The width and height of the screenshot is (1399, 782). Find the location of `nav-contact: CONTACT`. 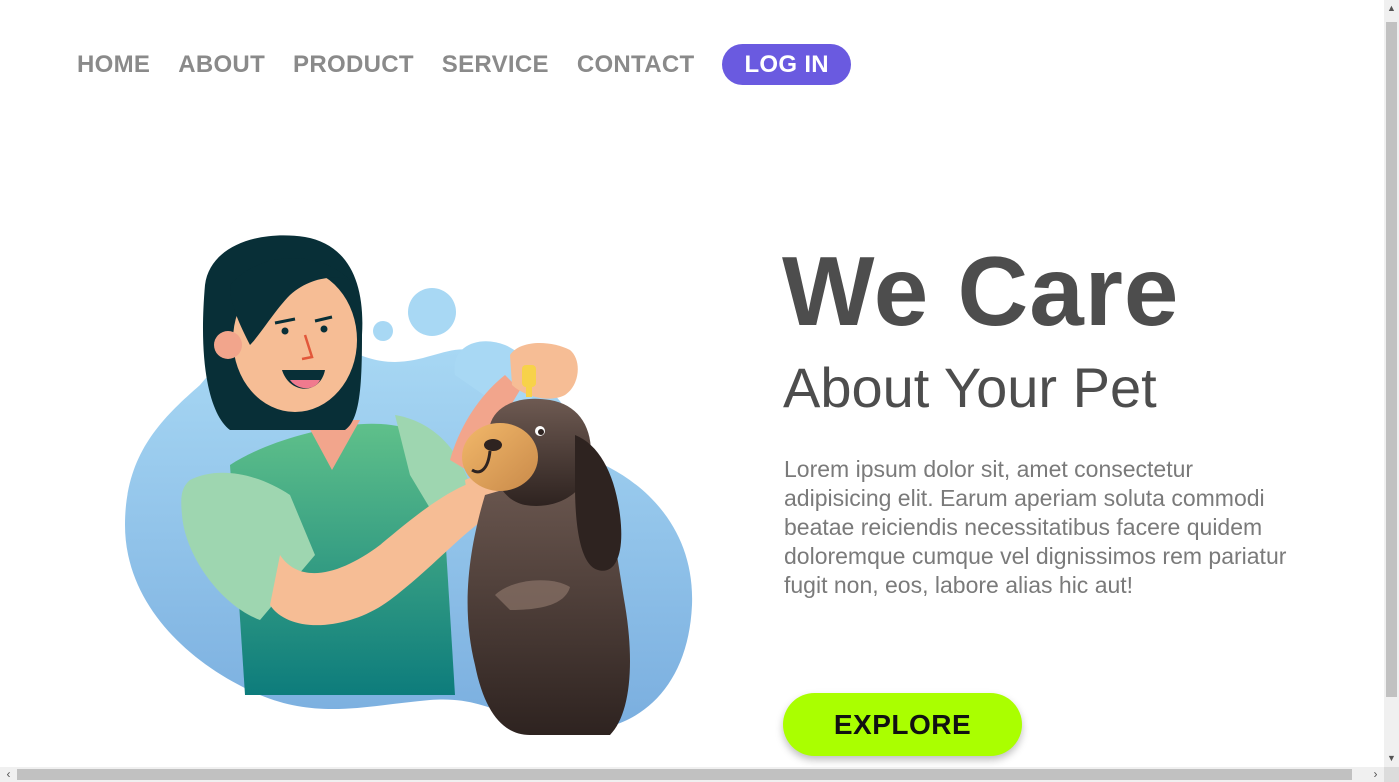

nav-contact: CONTACT is located at coordinates (636, 65).